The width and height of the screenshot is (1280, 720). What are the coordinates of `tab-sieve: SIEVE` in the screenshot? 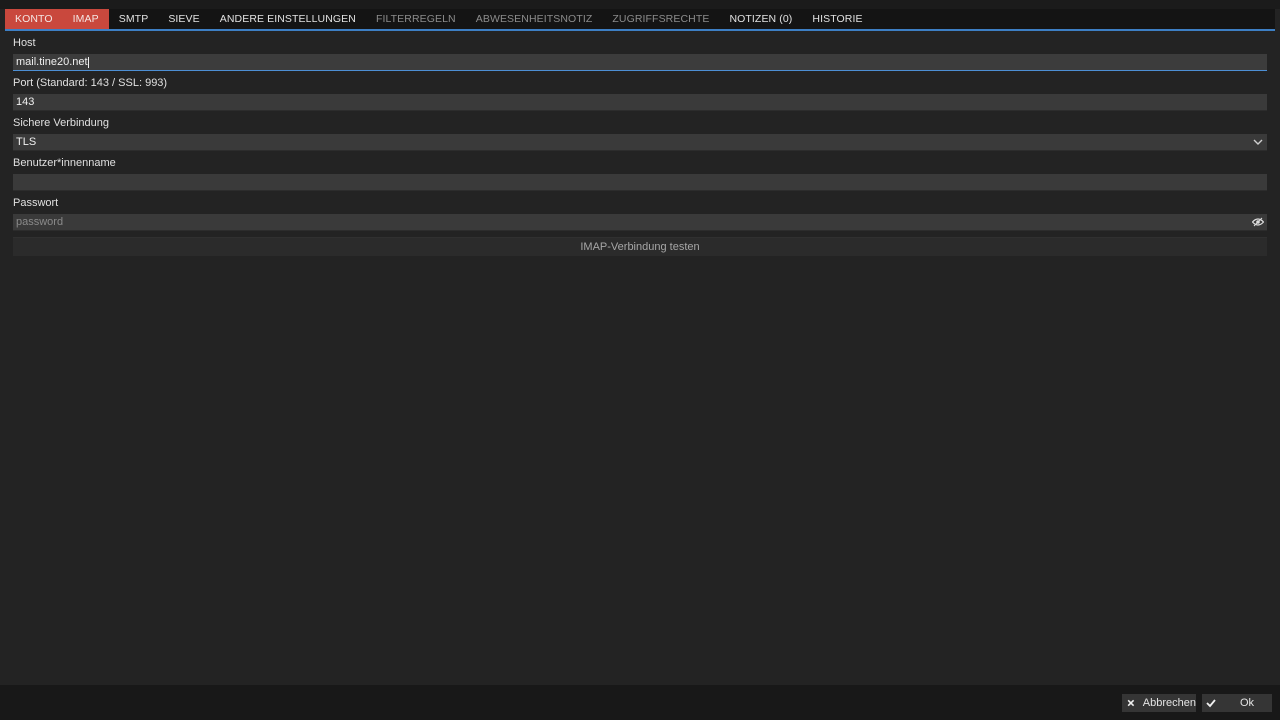 It's located at (183, 19).